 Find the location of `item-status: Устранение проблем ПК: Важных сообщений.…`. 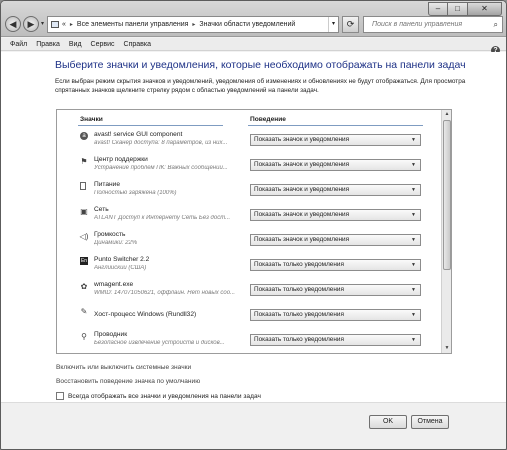

item-status: Устранение проблем ПК: Важных сообщений.… is located at coordinates (161, 168).